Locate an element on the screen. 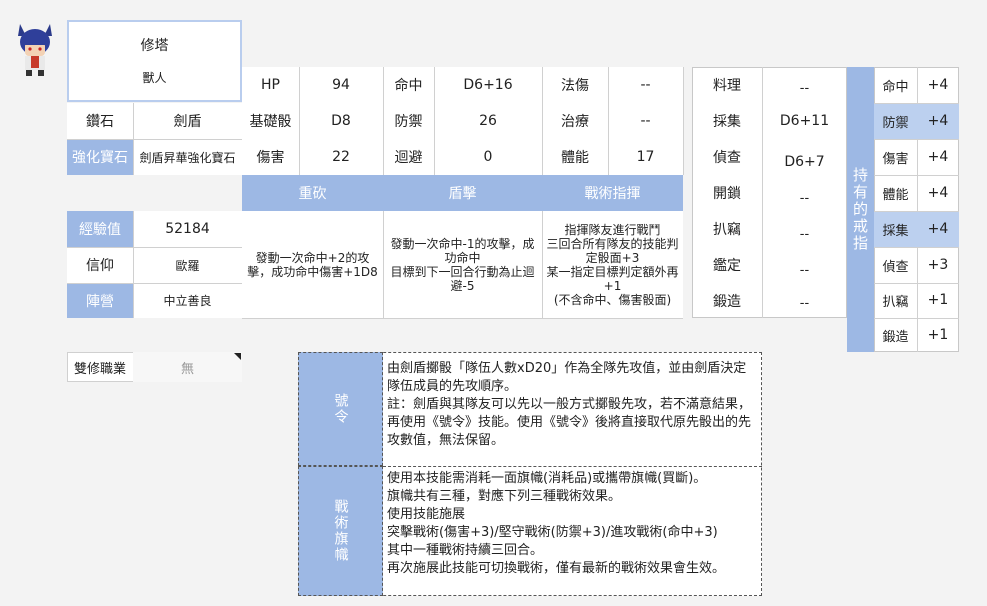  precepts-title-text: 持有的戒指 is located at coordinates (860, 209).